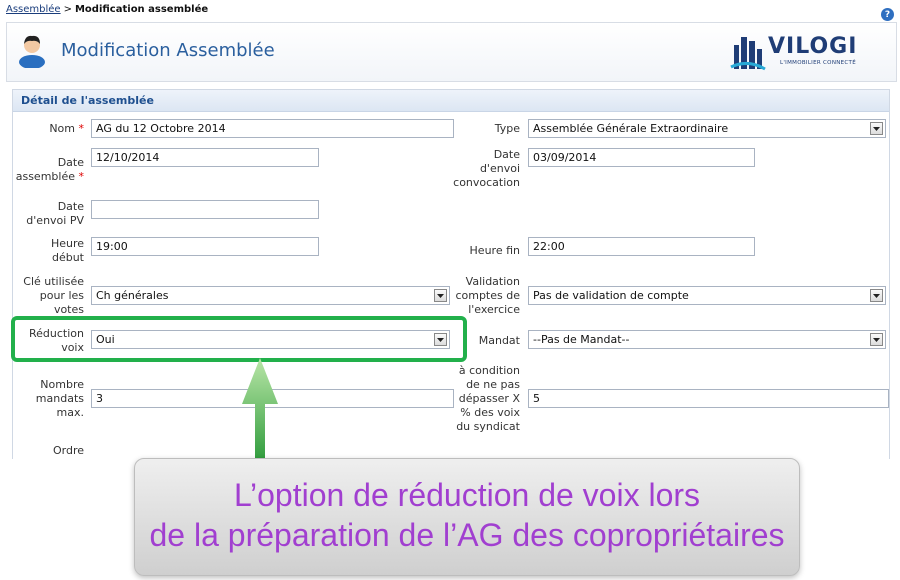 This screenshot has height=580, width=900. What do you see at coordinates (55, 220) in the screenshot?
I see `date-pv-label-line2: d'envoi PV` at bounding box center [55, 220].